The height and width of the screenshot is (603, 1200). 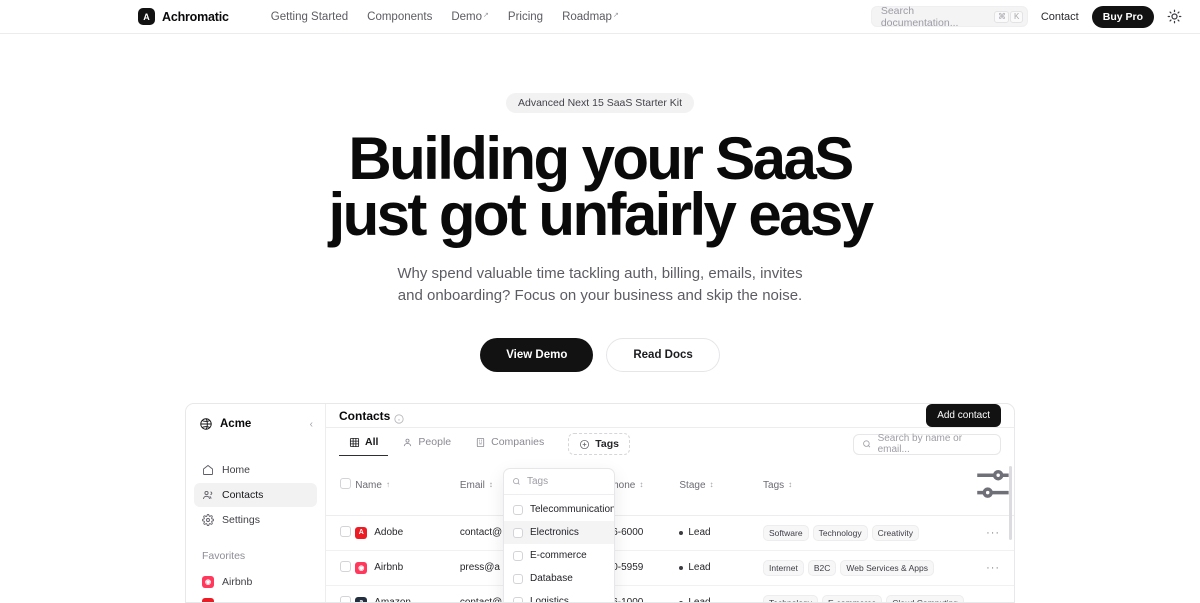 I want to click on buy-pro-button: Buy Pro, so click(x=1123, y=17).